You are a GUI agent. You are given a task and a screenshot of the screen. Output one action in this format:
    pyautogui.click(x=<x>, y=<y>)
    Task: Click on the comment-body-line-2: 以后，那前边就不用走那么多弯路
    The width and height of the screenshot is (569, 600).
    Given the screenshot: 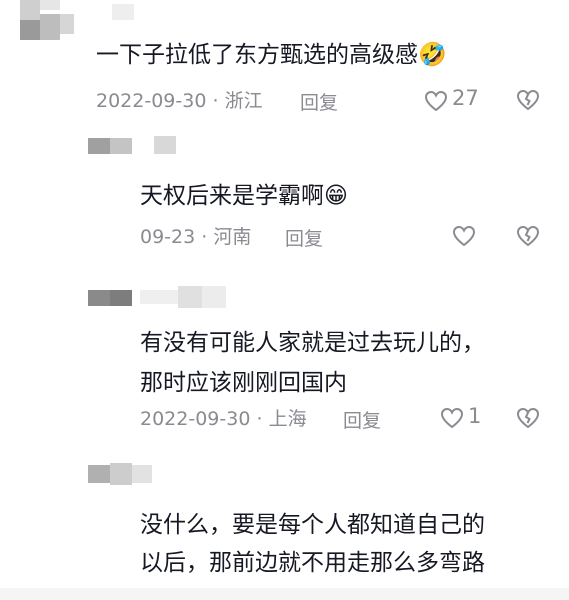 What is the action you would take?
    pyautogui.click(x=312, y=563)
    